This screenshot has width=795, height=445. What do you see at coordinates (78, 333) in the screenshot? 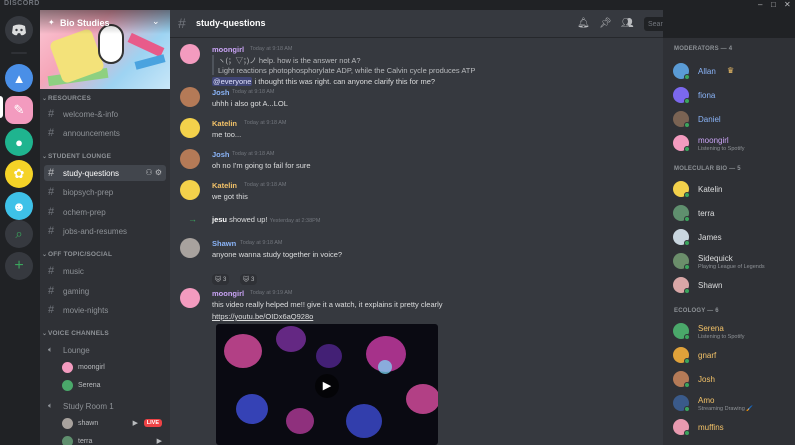
I see `category-label: VOICE CHANNELS` at bounding box center [78, 333].